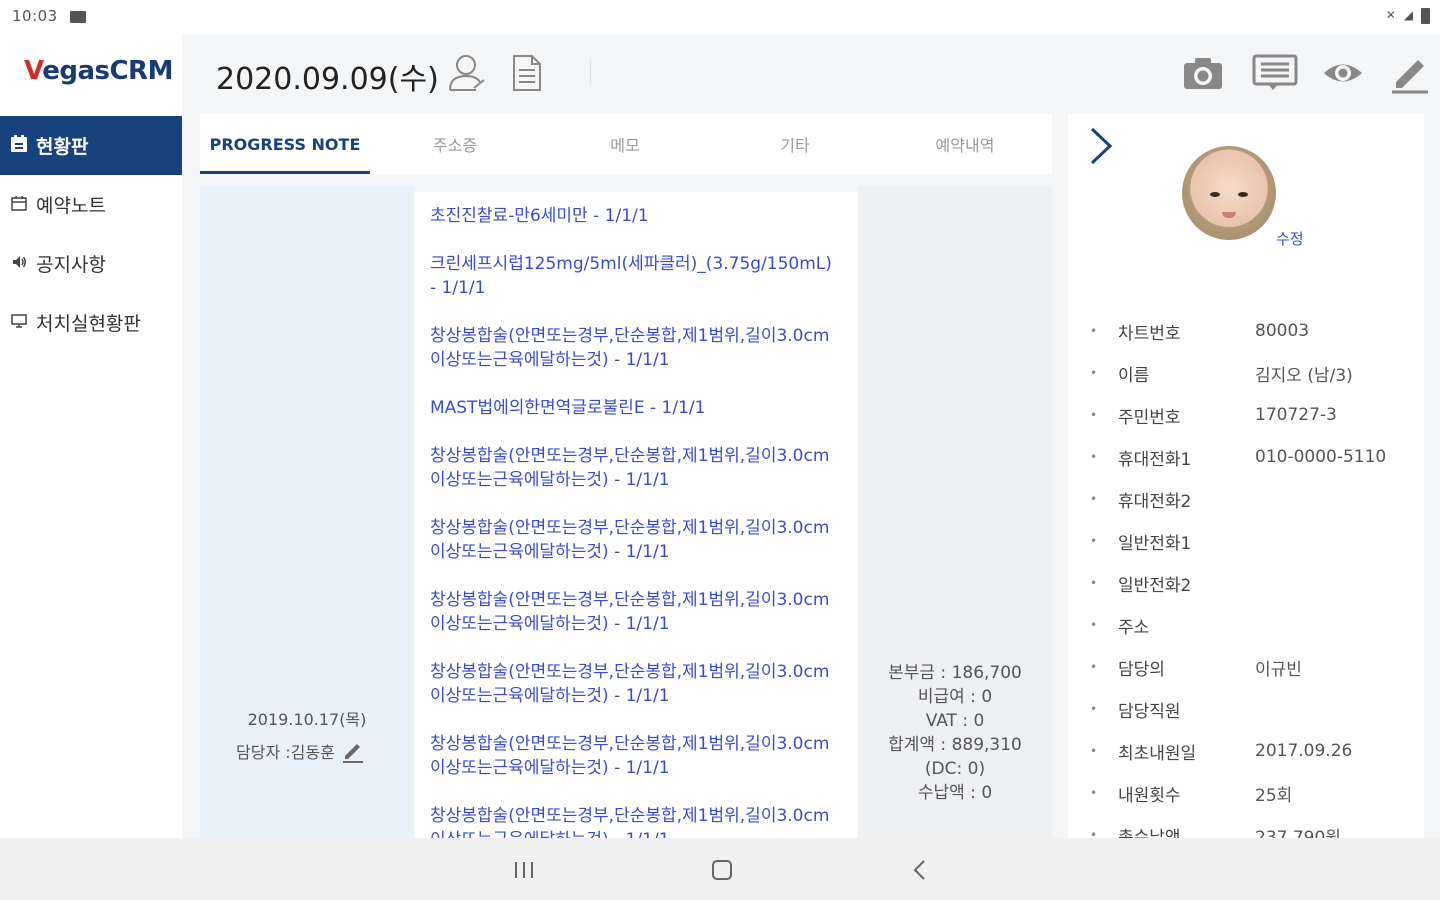 Image resolution: width=1440 pixels, height=900 pixels. What do you see at coordinates (1120, 627) in the screenshot?
I see `info-row-address: • 주소` at bounding box center [1120, 627].